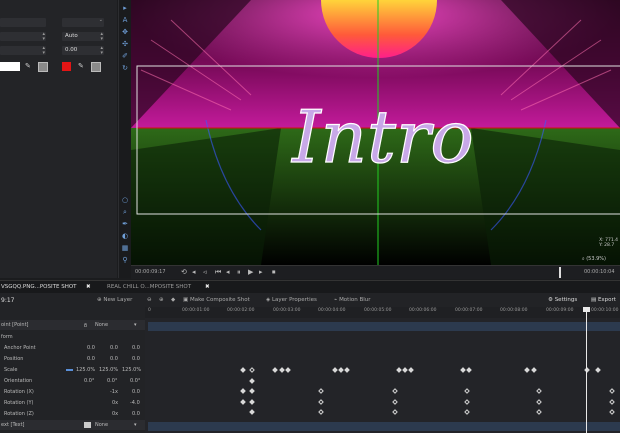 The height and width of the screenshot is (433, 620). What do you see at coordinates (85, 370) in the screenshot?
I see `value-x: 125.0%` at bounding box center [85, 370].